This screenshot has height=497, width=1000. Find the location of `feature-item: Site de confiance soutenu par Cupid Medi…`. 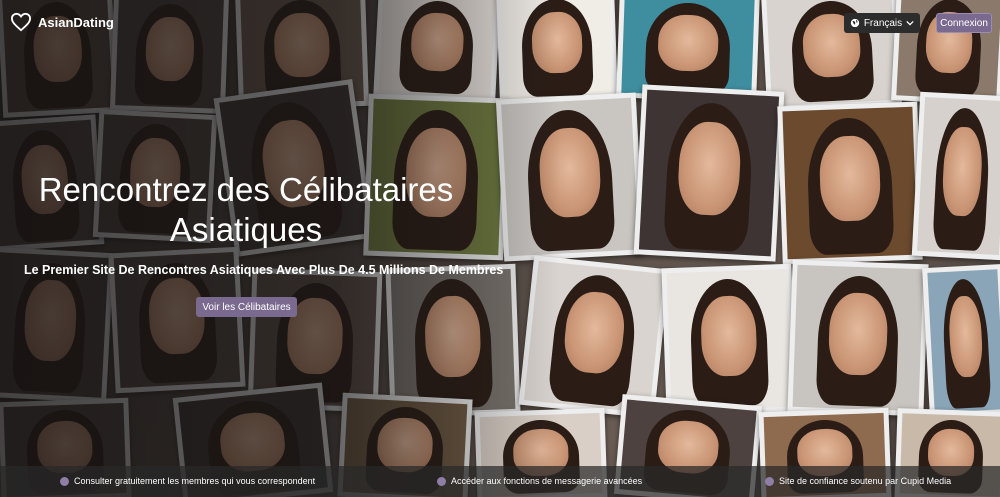

feature-item: Site de confiance soutenu par Cupid Medi… is located at coordinates (858, 481).